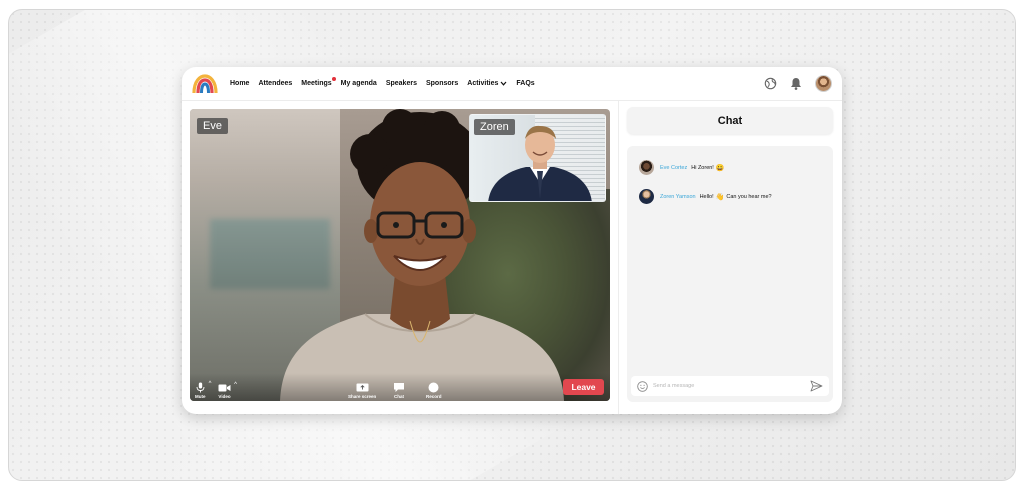 The height and width of the screenshot is (499, 1024). I want to click on chat-message: Eve Cortez Hi Zoren! 😀, so click(682, 167).